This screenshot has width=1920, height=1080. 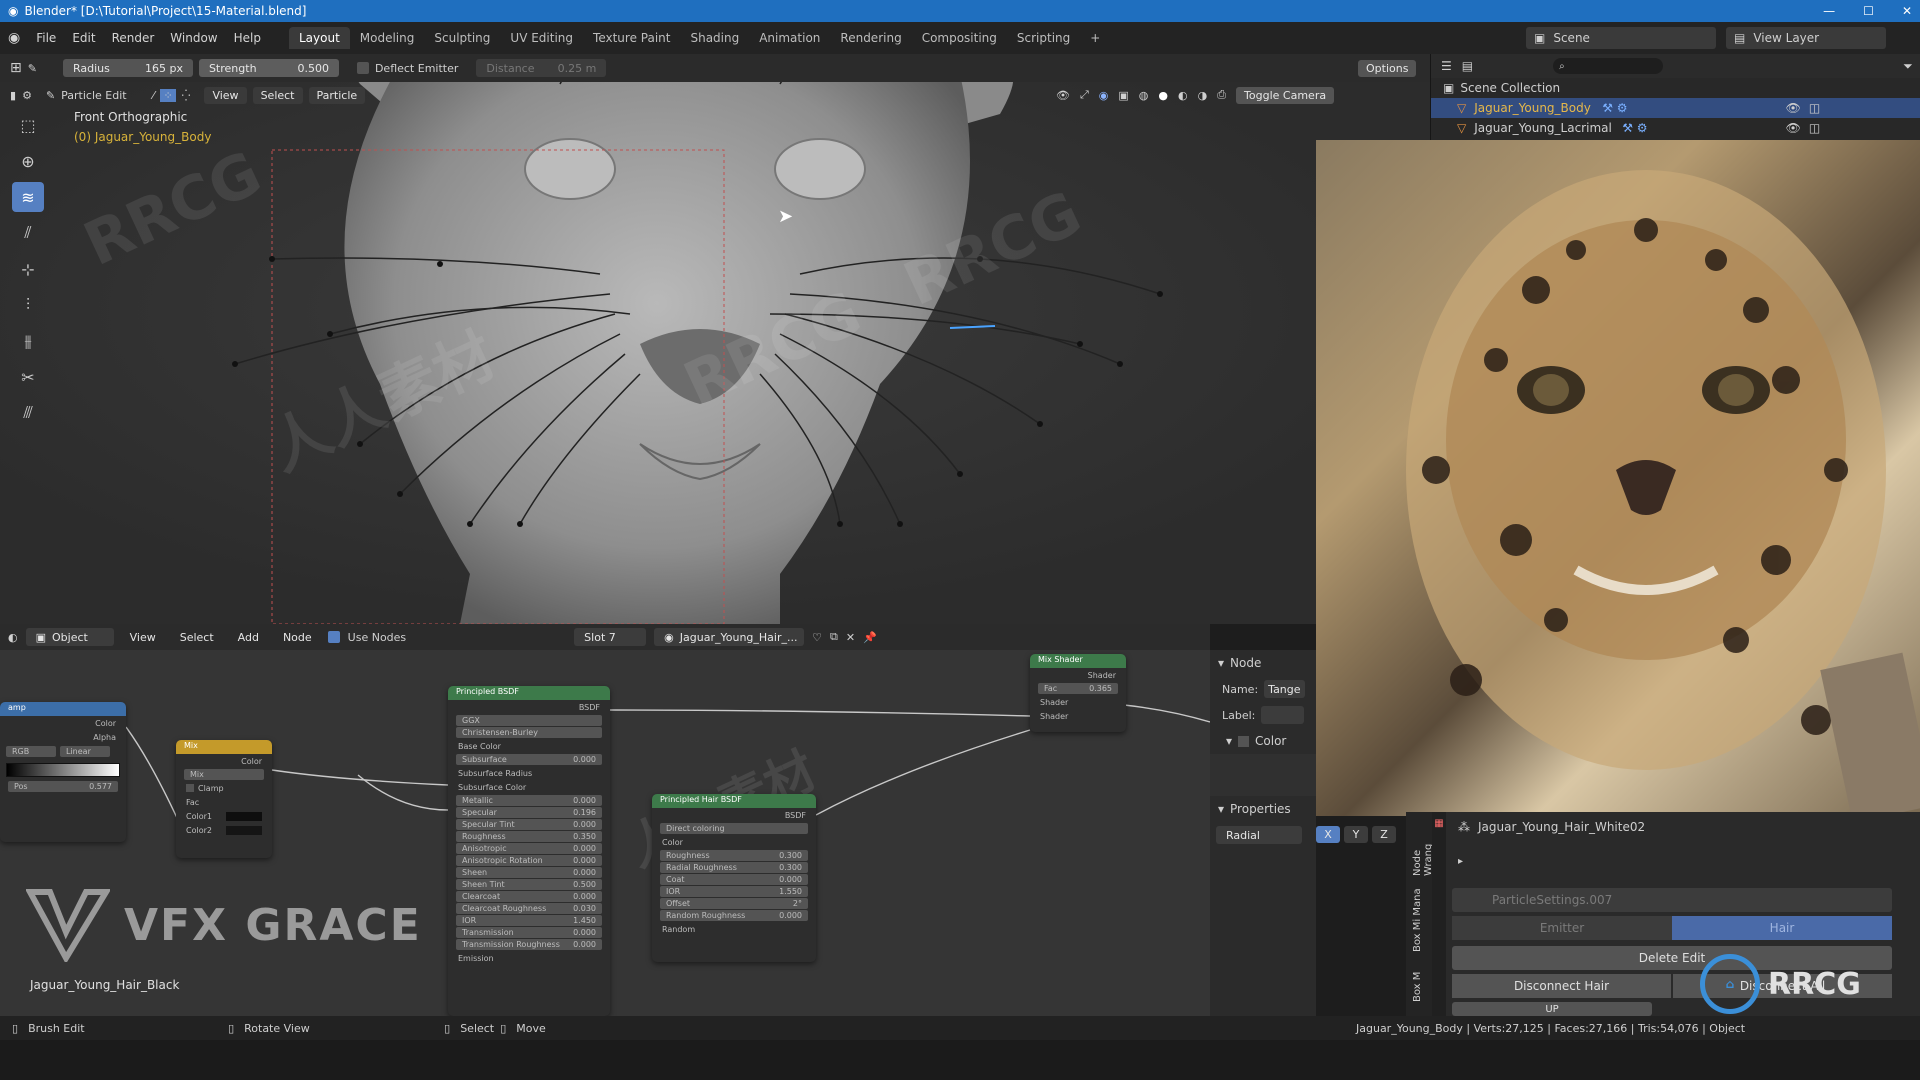 I want to click on maximize-icon: ☐, so click(x=1868, y=11).